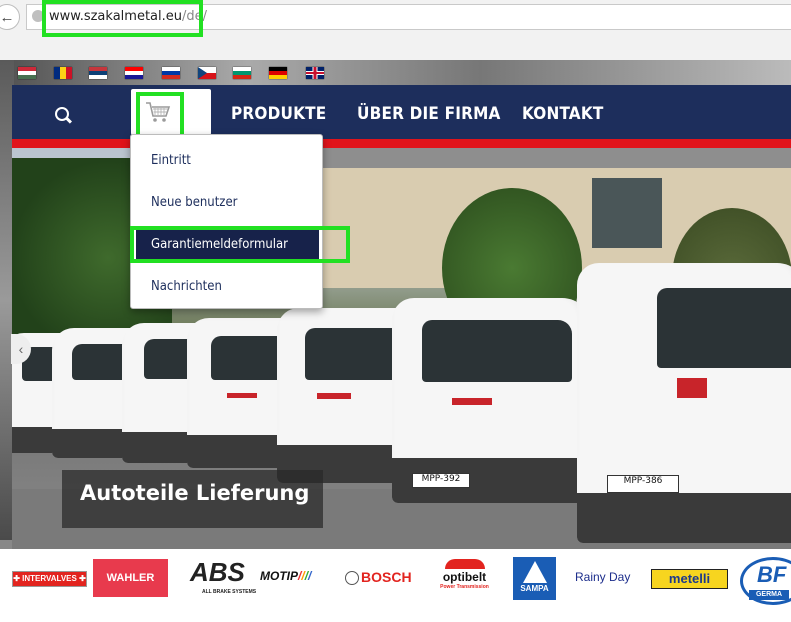 This screenshot has width=791, height=622. What do you see at coordinates (278, 114) in the screenshot?
I see `nav-products: PRODUKTE` at bounding box center [278, 114].